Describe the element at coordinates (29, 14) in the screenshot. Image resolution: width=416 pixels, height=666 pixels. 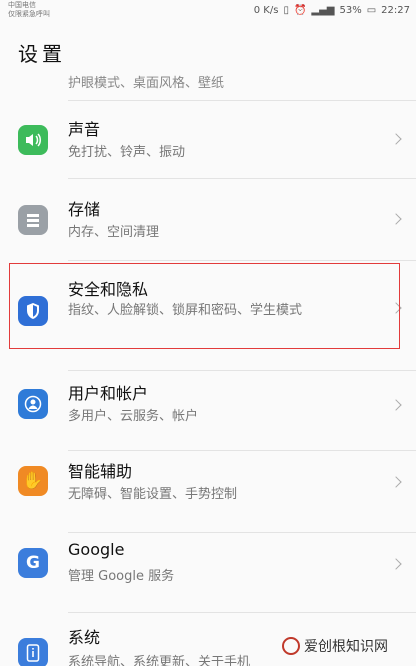
I see `carrier-status: 仅限紧急呼叫` at that location.